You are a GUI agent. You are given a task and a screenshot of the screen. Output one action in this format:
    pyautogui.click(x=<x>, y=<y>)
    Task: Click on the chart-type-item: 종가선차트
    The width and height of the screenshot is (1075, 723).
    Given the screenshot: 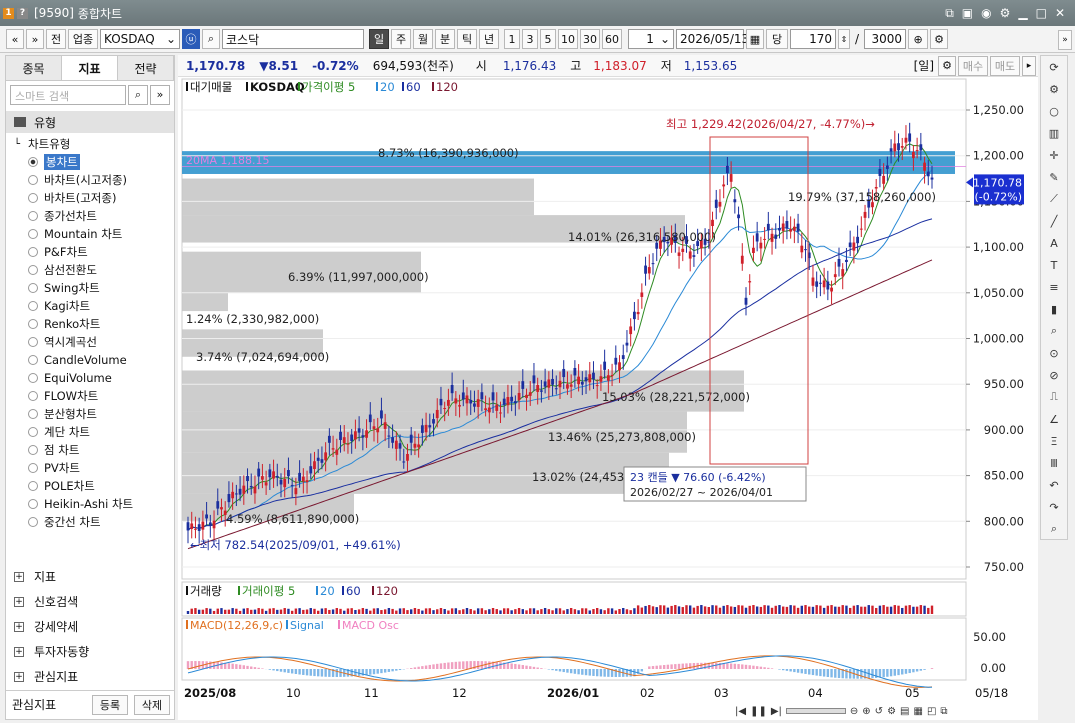 What is the action you would take?
    pyautogui.click(x=94, y=216)
    